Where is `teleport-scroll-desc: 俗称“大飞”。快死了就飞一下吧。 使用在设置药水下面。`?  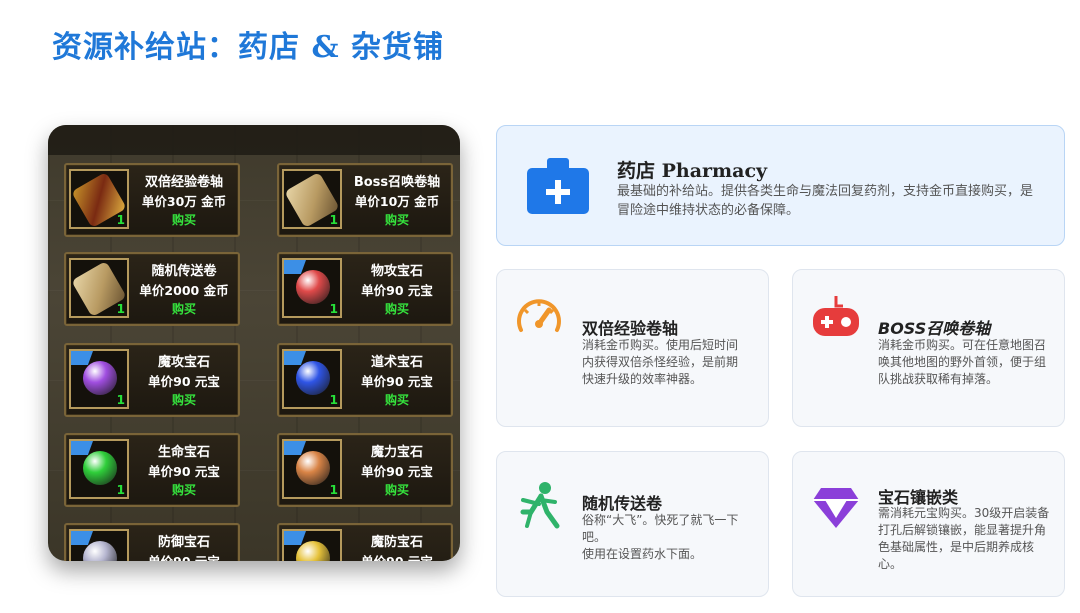
teleport-scroll-desc: 俗称“大飞”。快死了就飞一下吧。 使用在设置药水下面。 is located at coordinates (660, 537).